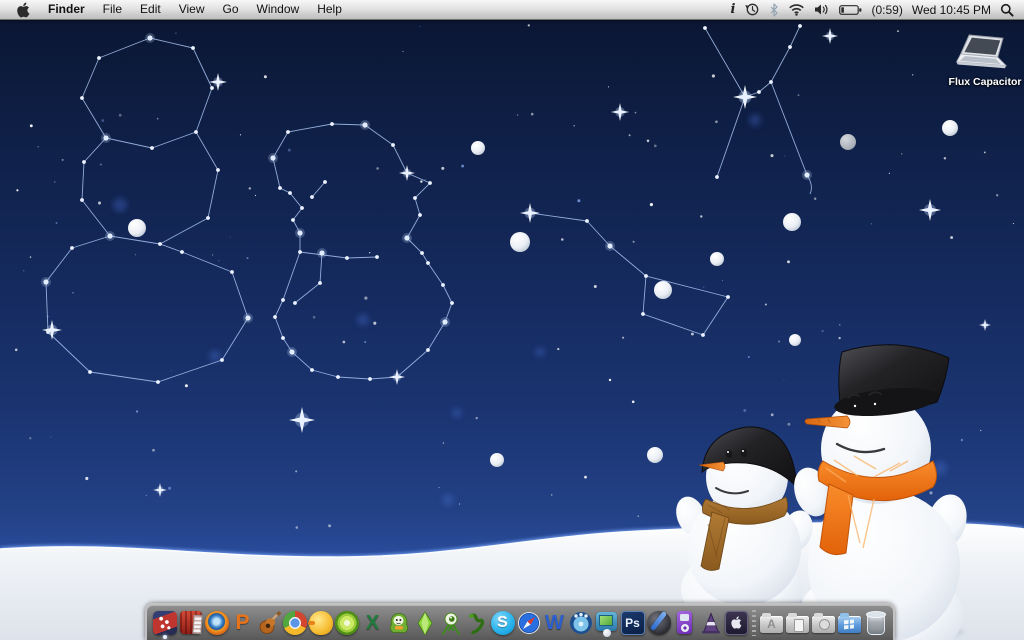  I want to click on desktop-icon-flux-capacitor: Flux Capacitor, so click(985, 61).